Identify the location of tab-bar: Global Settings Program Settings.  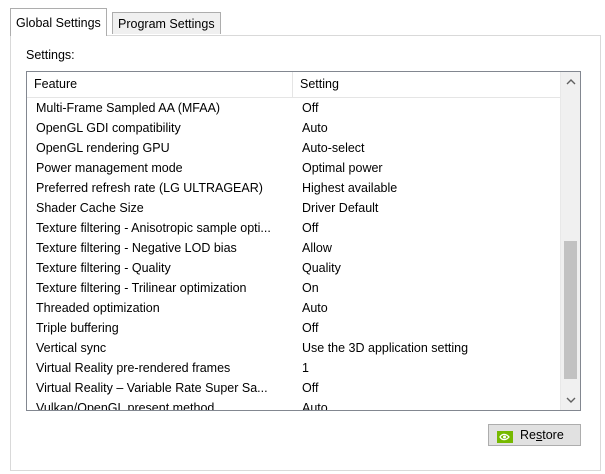
(302, 18).